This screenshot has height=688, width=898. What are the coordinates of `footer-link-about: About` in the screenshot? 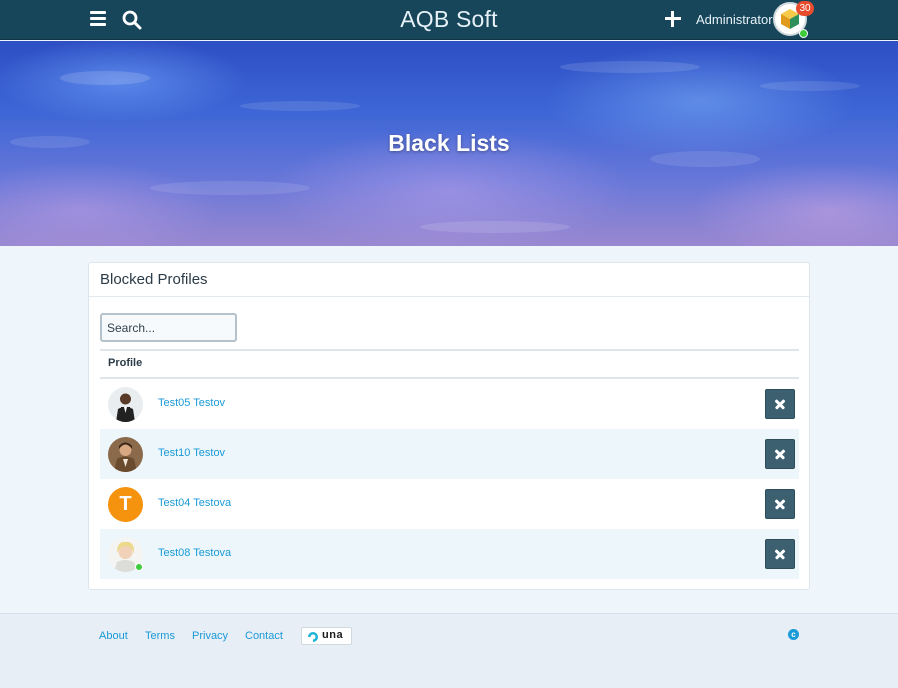 It's located at (113, 636).